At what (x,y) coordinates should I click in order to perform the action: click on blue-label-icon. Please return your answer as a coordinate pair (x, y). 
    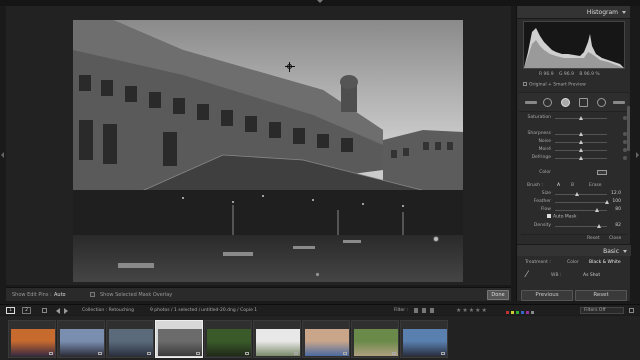
    Looking at the image, I should click on (522, 312).